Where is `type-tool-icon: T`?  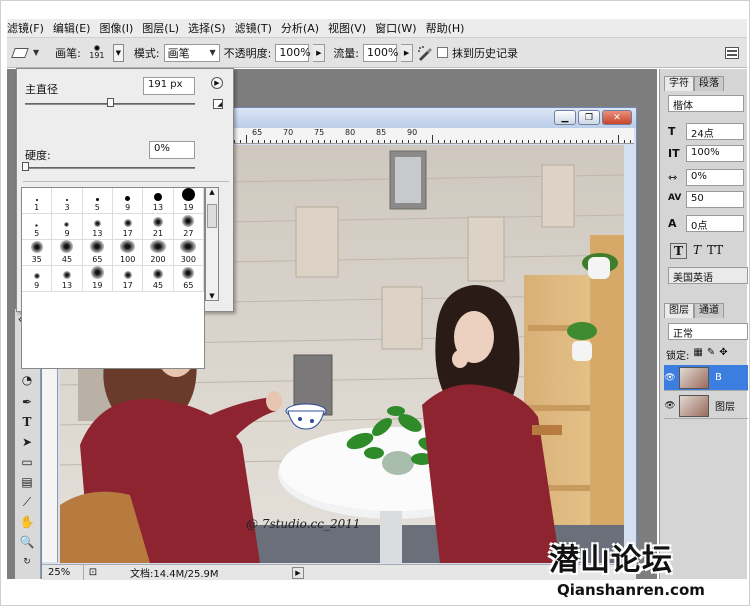
type-tool-icon: T is located at coordinates (27, 422).